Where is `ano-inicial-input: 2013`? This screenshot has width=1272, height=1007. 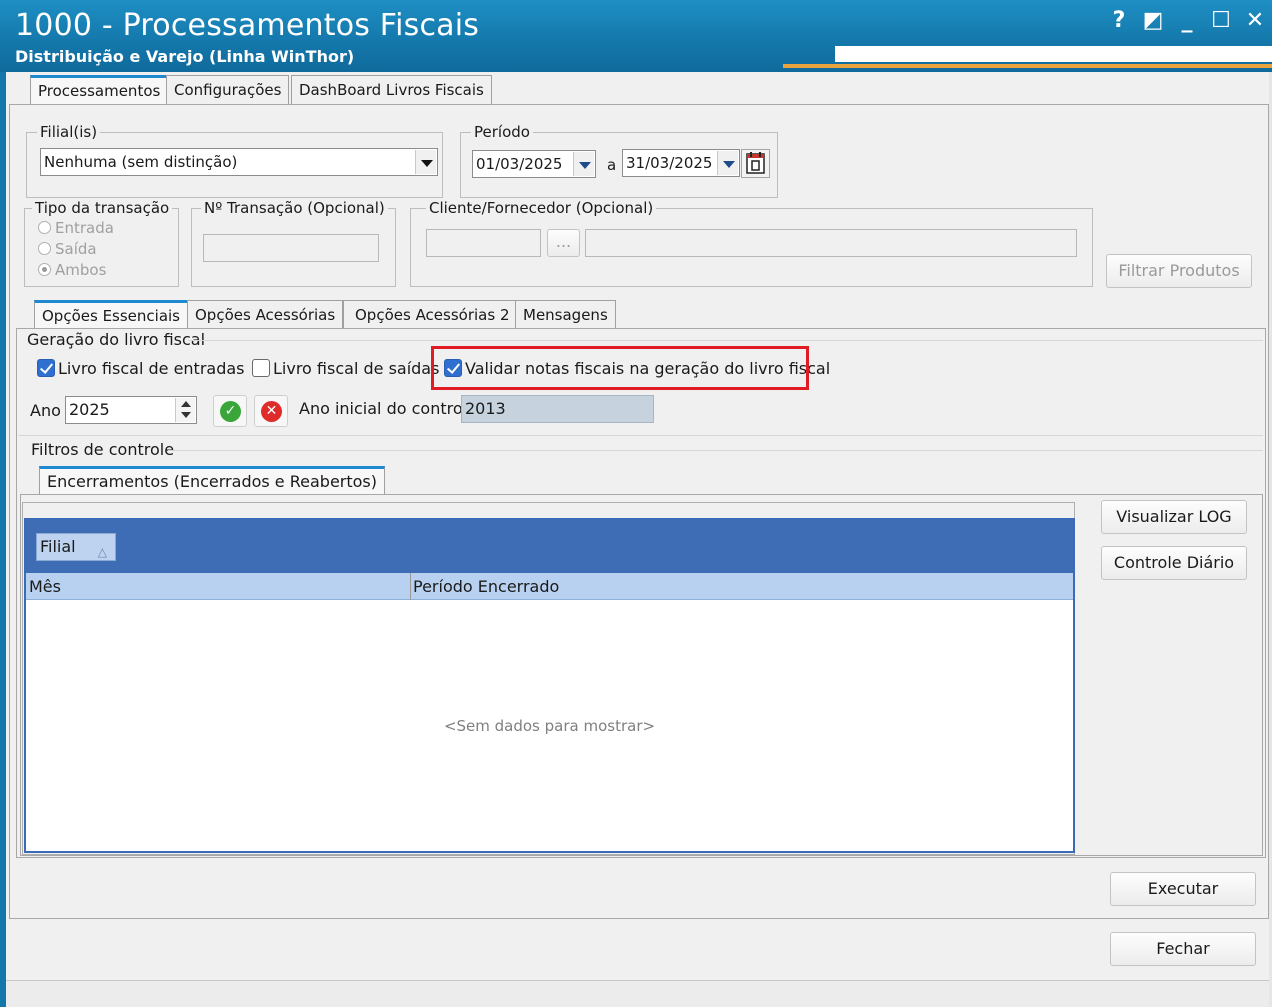 ano-inicial-input: 2013 is located at coordinates (557, 409).